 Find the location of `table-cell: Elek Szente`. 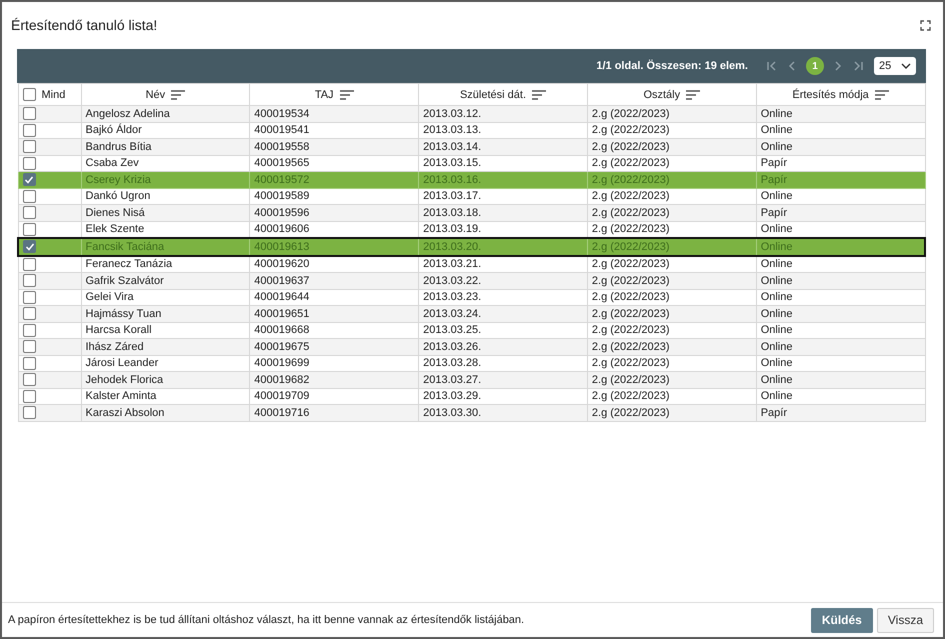

table-cell: Elek Szente is located at coordinates (115, 229).